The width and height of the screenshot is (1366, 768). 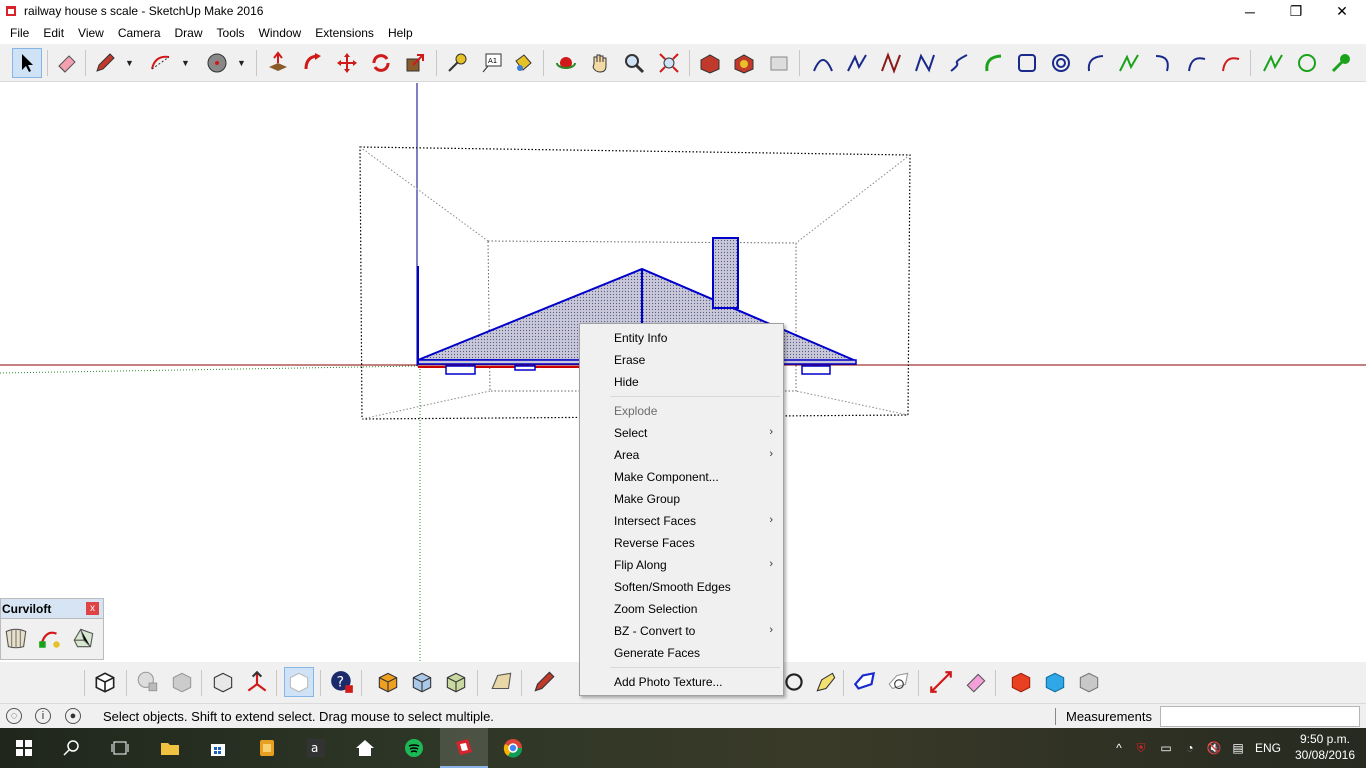 What do you see at coordinates (681, 543) in the screenshot?
I see `menu-item-reverse-faces: Reverse Faces` at bounding box center [681, 543].